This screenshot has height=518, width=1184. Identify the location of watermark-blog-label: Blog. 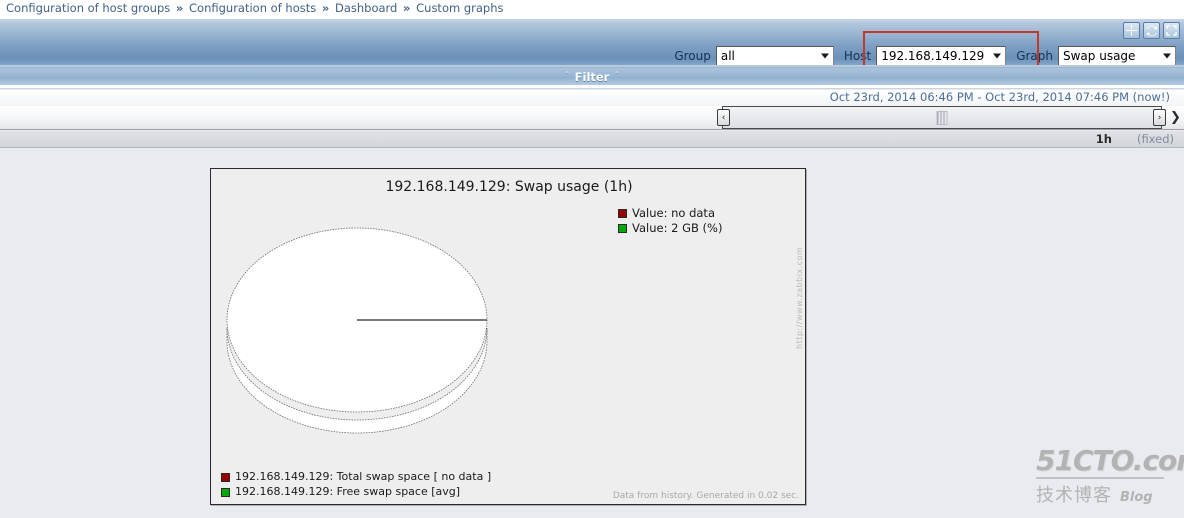
(1136, 497).